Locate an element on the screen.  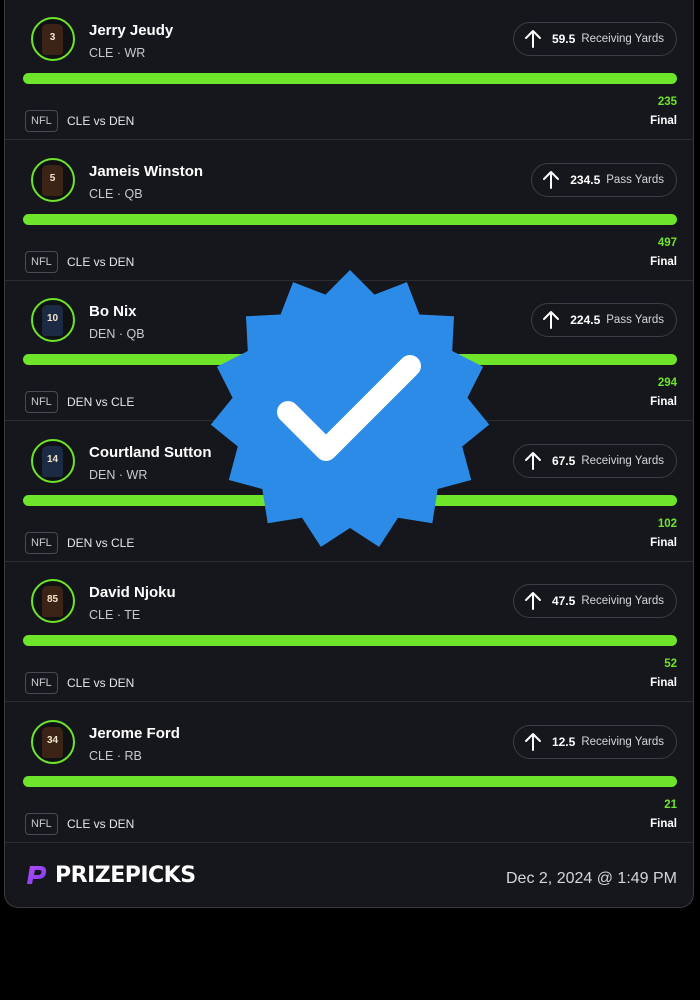
player-team-position: DEN · QB is located at coordinates (117, 334).